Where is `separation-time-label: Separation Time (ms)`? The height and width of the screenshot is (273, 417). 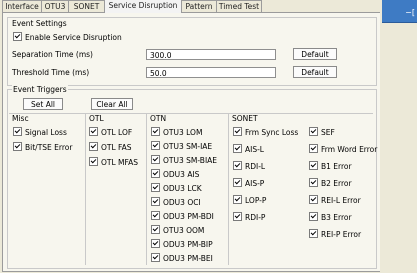 separation-time-label: Separation Time (ms) is located at coordinates (52, 54).